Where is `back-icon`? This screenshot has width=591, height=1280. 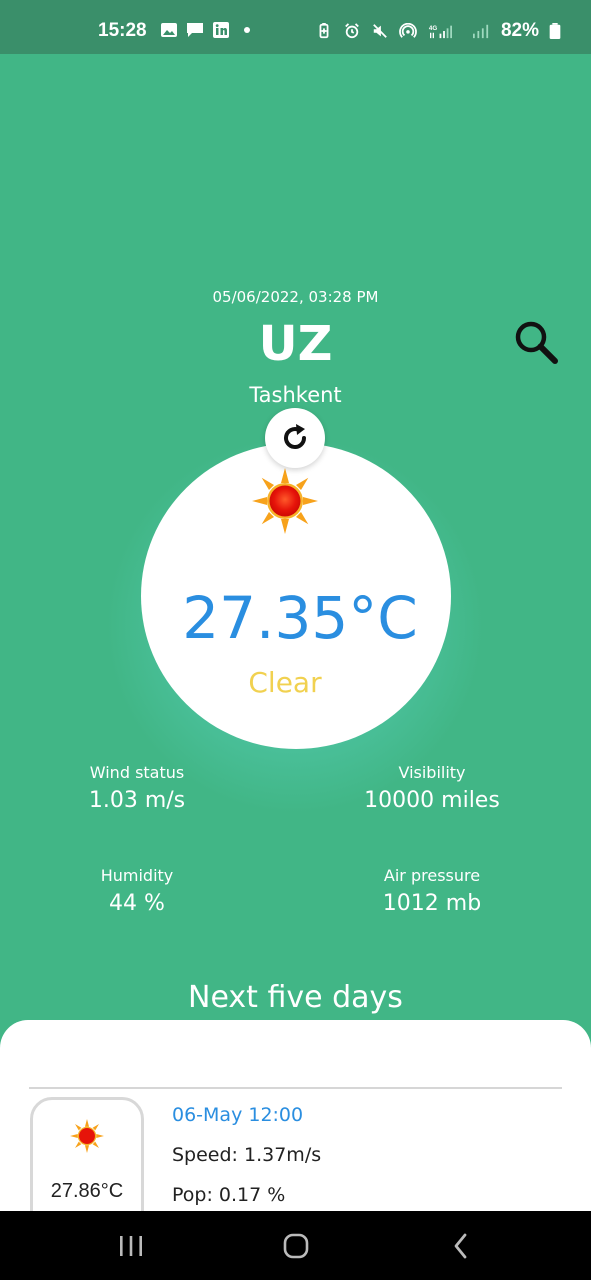 back-icon is located at coordinates (460, 1246).